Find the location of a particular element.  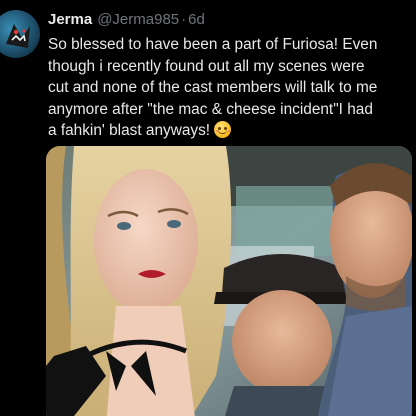

author-name: Jerma is located at coordinates (70, 20).